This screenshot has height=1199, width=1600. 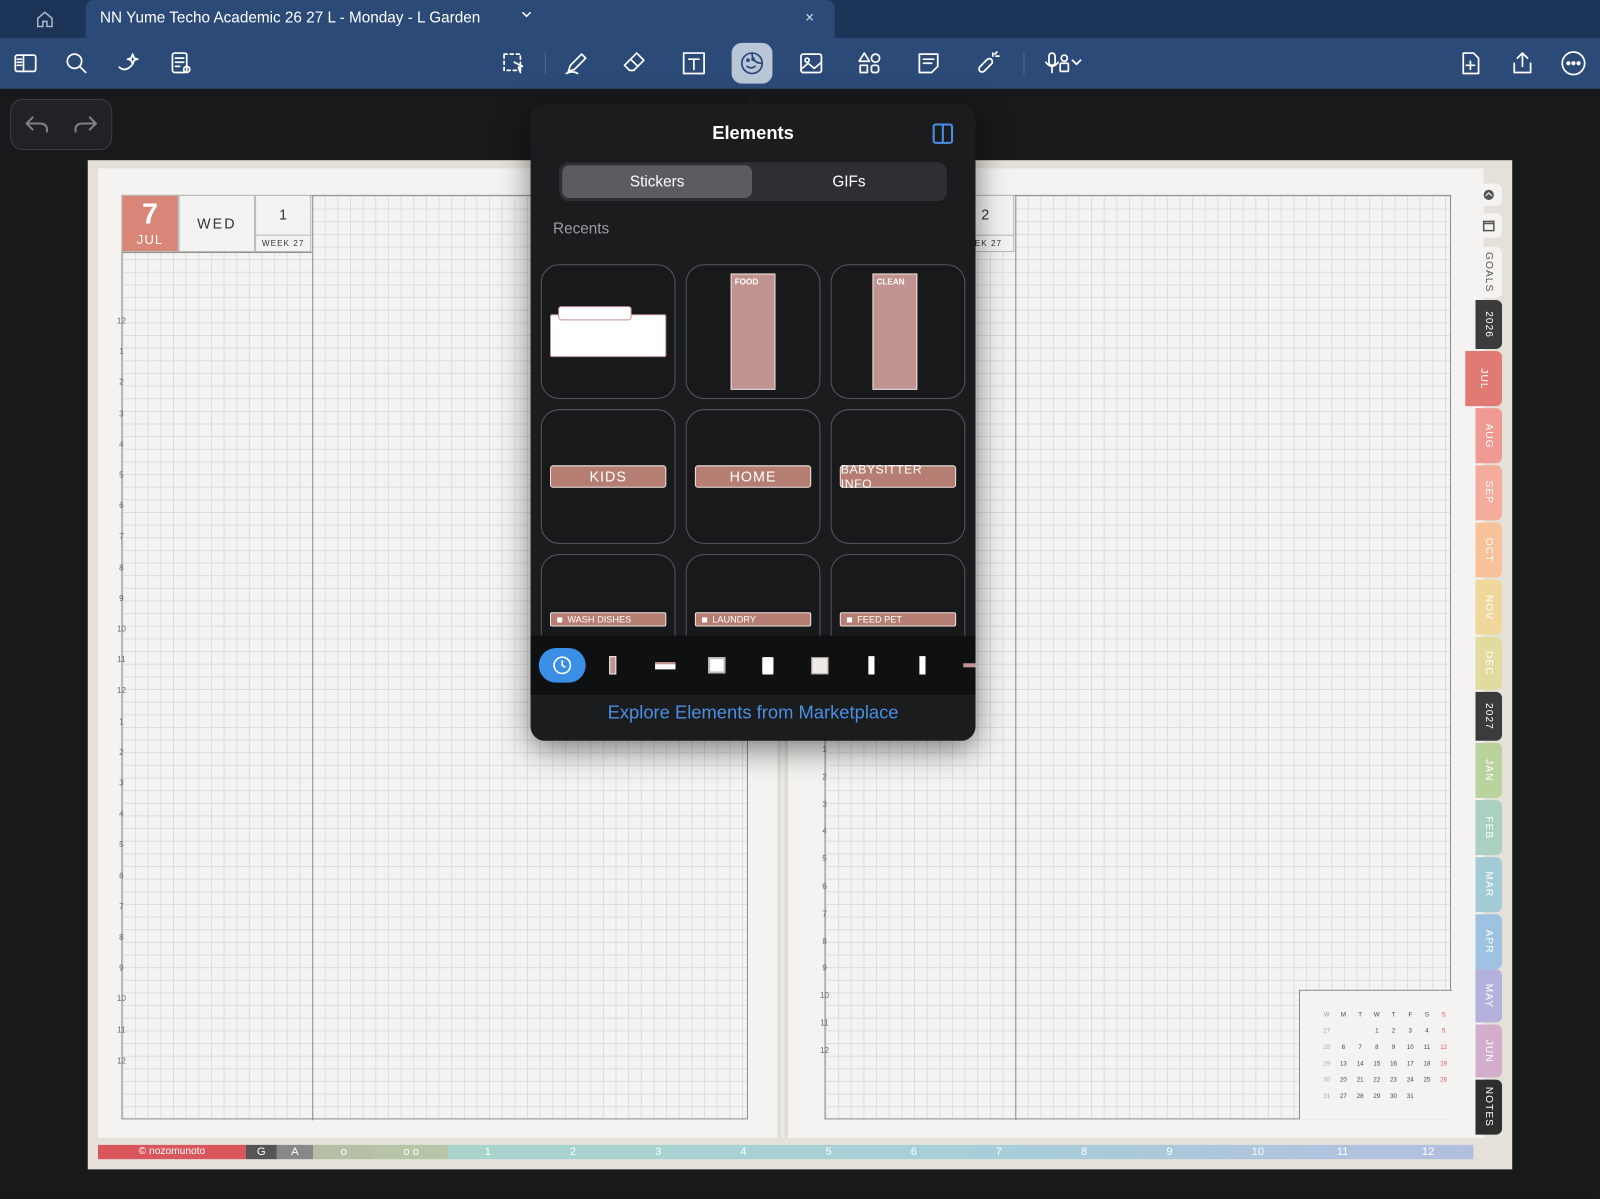 I want to click on image-icon, so click(x=811, y=63).